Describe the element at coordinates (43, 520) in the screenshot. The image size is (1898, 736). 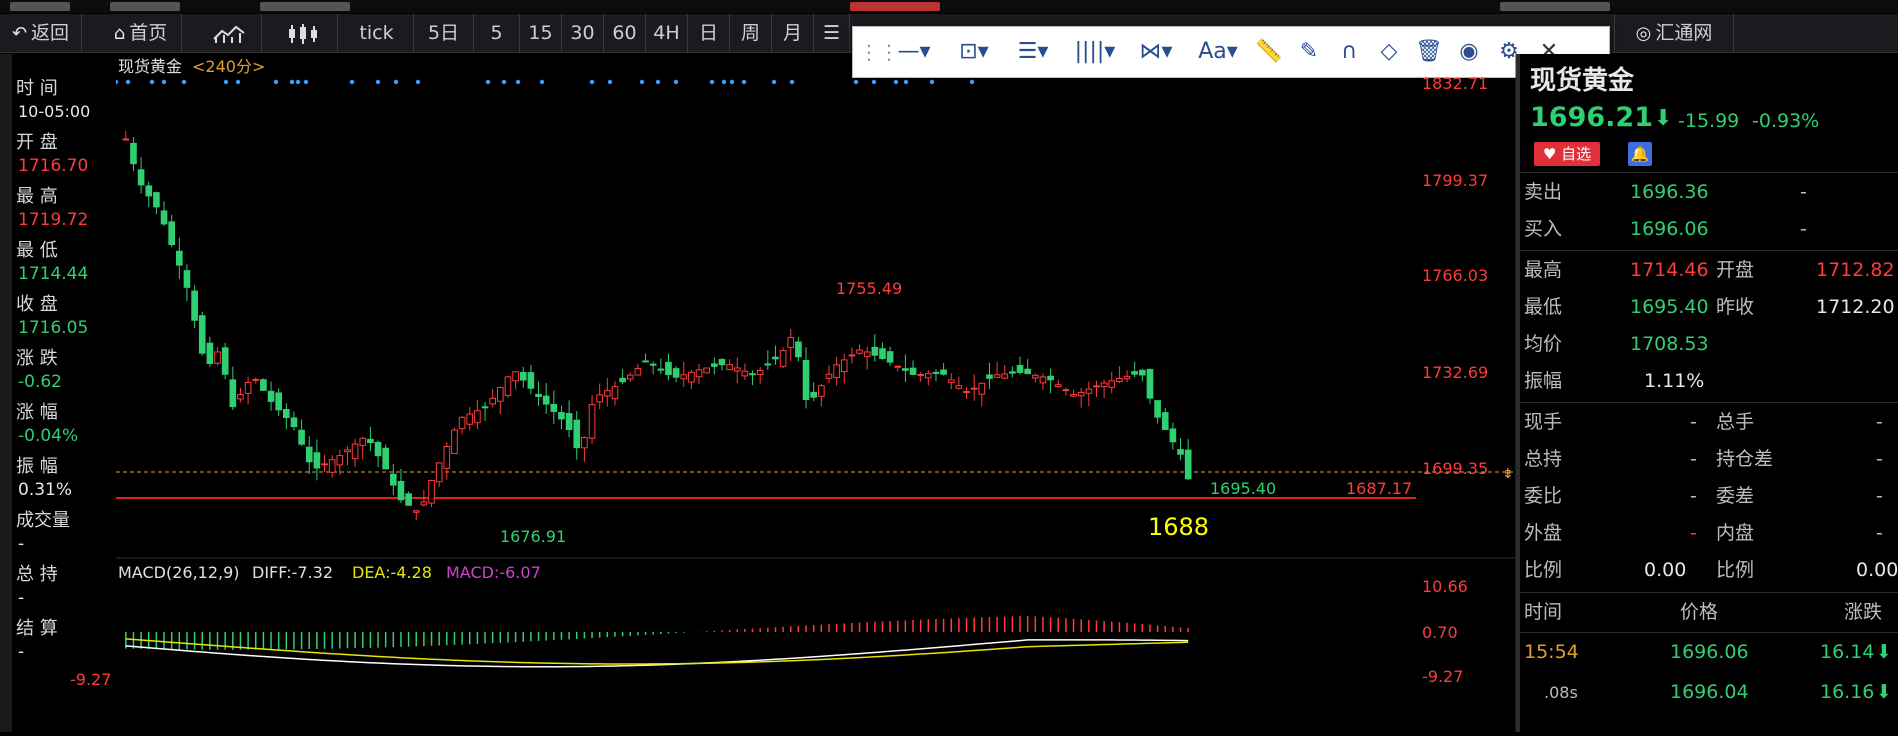
I see `volume-label: 成交量` at that location.